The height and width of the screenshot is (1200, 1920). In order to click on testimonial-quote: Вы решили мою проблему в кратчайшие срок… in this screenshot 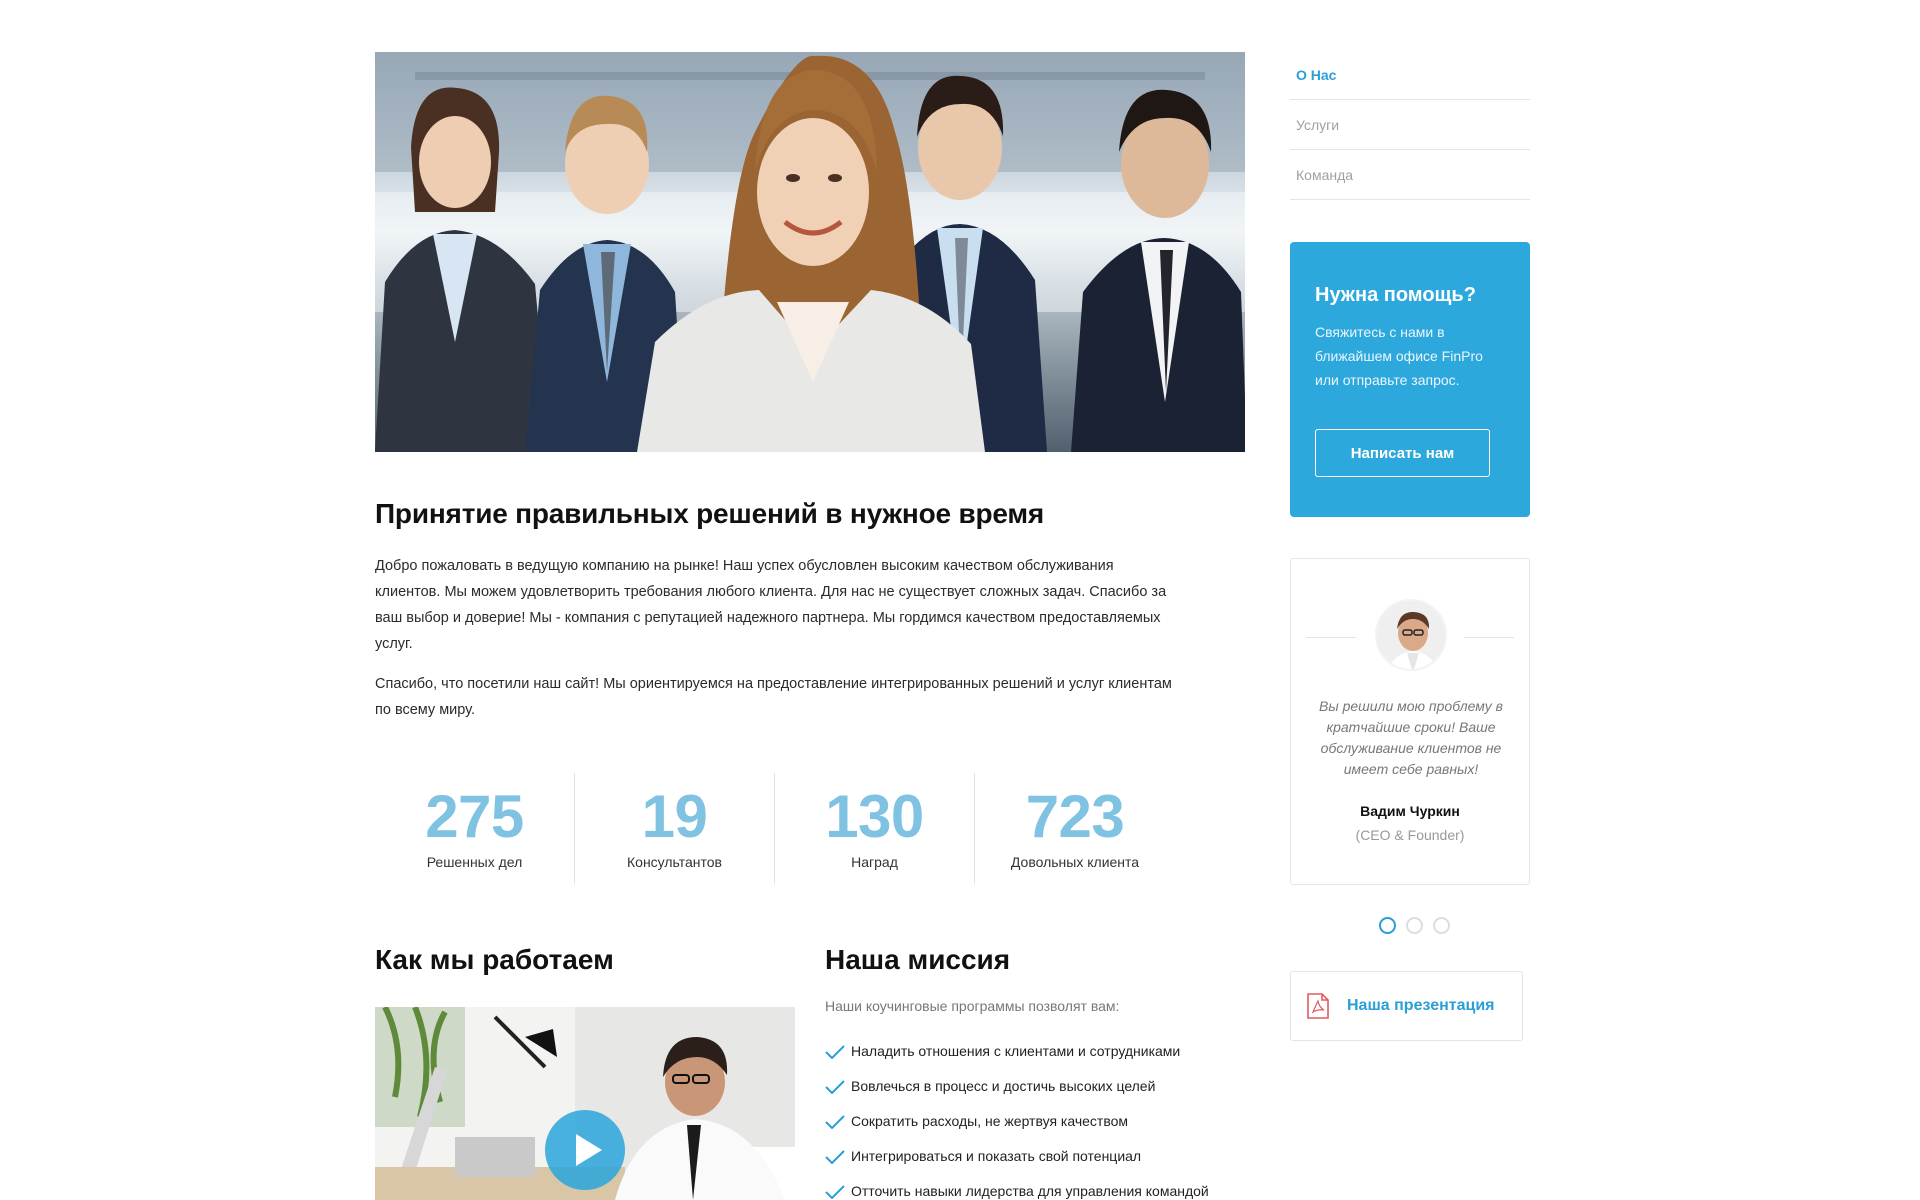, I will do `click(1411, 737)`.